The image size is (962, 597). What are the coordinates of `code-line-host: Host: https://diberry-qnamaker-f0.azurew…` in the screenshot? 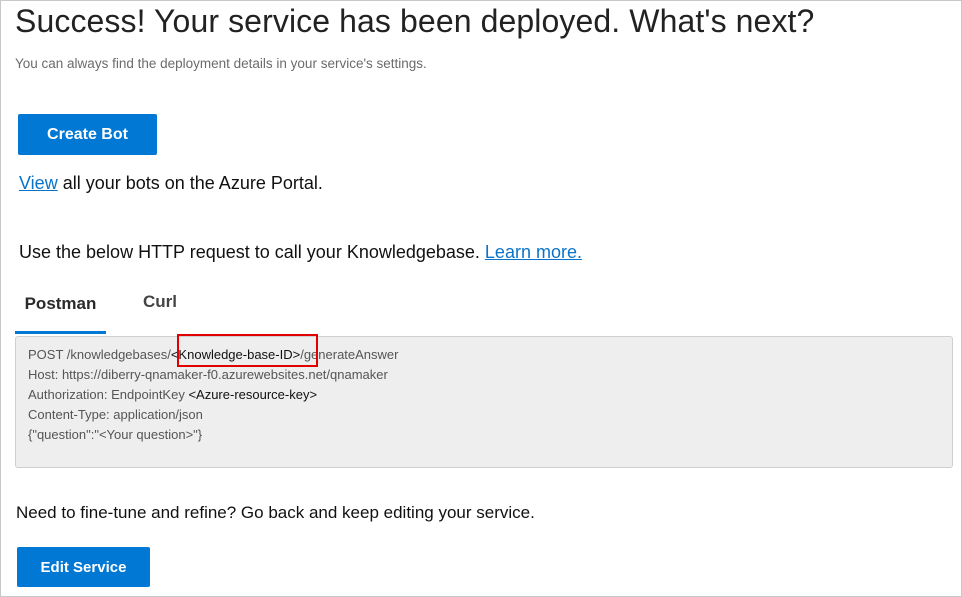 It's located at (208, 374).